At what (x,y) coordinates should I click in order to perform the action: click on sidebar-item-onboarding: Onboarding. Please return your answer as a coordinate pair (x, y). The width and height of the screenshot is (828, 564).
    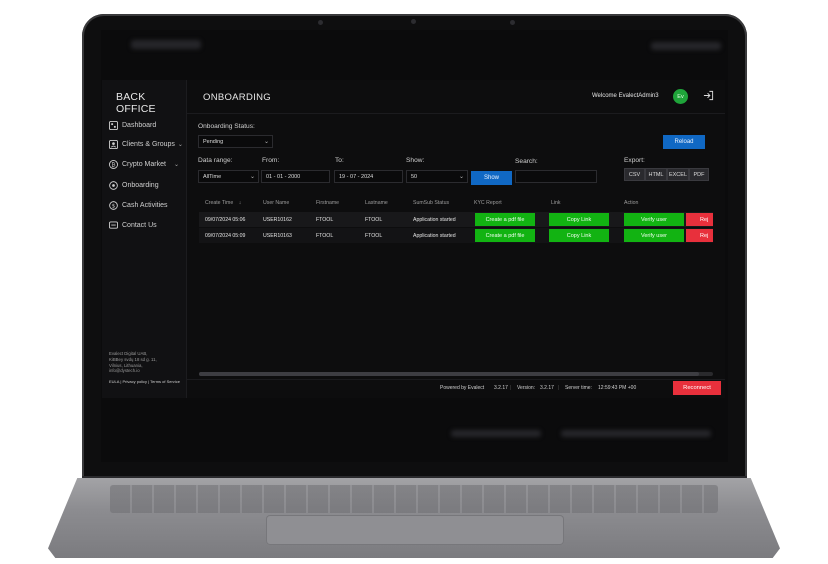
    Looking at the image, I should click on (147, 185).